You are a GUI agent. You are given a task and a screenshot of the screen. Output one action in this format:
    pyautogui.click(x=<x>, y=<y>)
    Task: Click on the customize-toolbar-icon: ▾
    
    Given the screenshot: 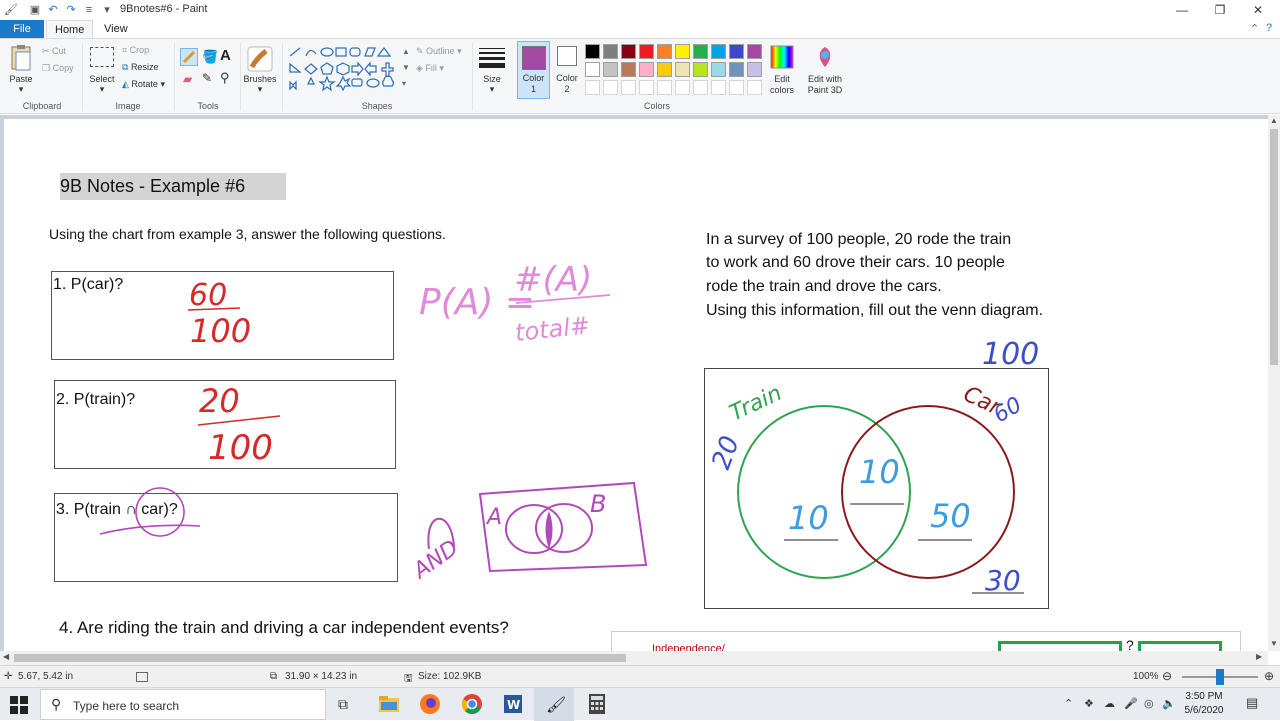 What is the action you would take?
    pyautogui.click(x=107, y=10)
    